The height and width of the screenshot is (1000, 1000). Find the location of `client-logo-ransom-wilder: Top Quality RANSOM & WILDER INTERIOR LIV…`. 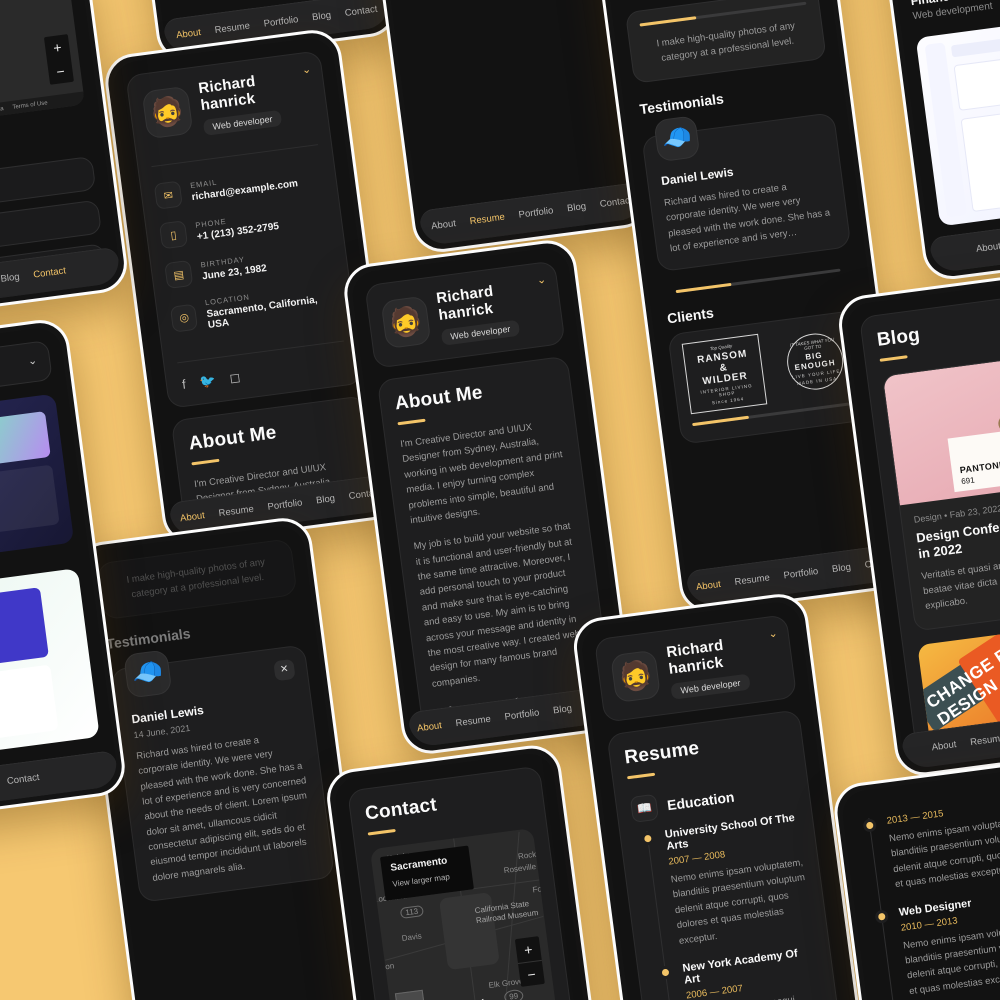

client-logo-ransom-wilder: Top Quality RANSOM & WILDER INTERIOR LIV… is located at coordinates (724, 373).